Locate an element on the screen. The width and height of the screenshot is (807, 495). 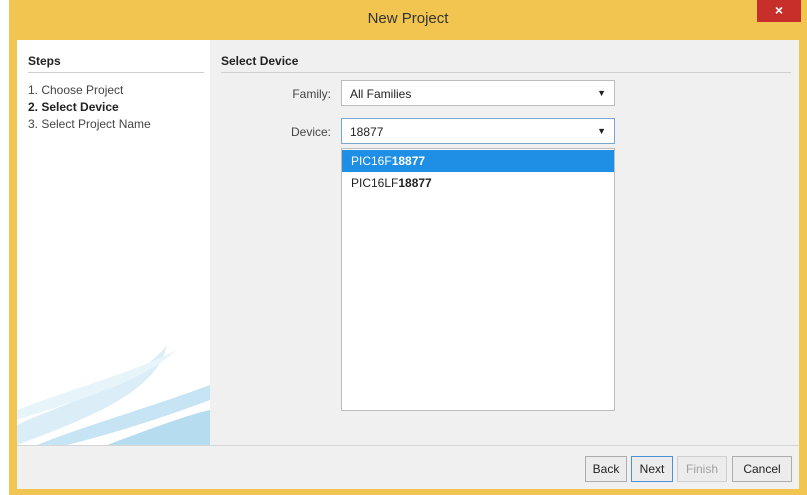
button-bar: Back Next Finish Cancel is located at coordinates (408, 467).